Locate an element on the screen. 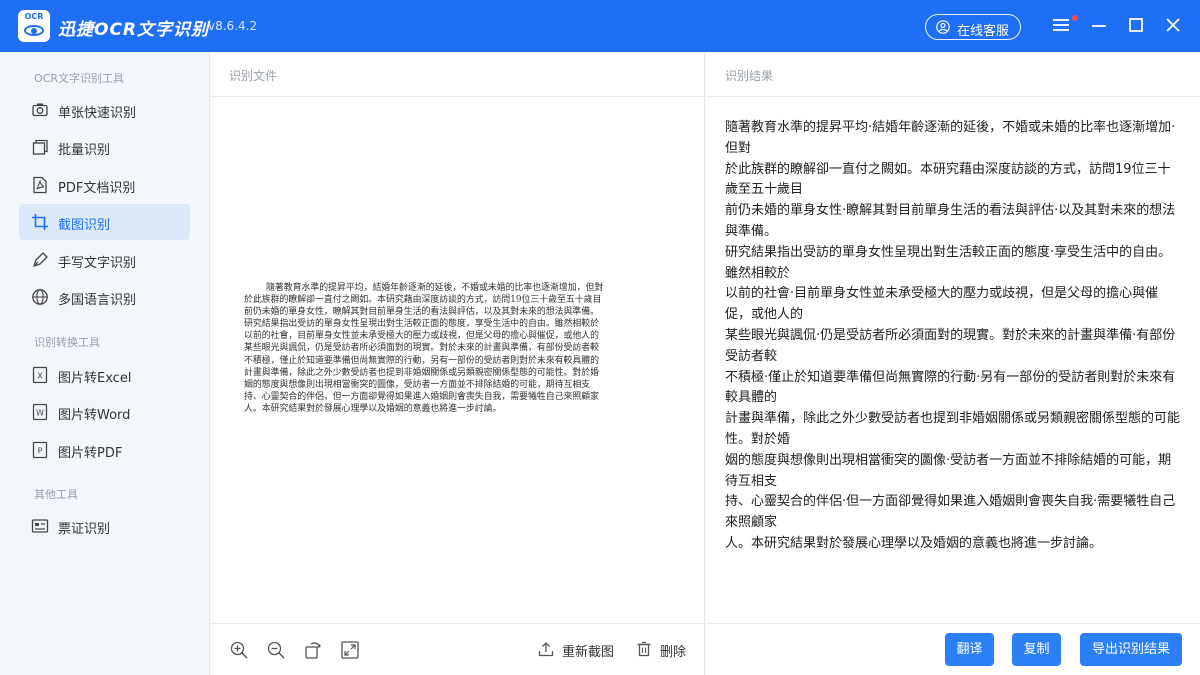 Image resolution: width=1200 pixels, height=675 pixels. sidebar-item-label: 多国语言识别 is located at coordinates (97, 300).